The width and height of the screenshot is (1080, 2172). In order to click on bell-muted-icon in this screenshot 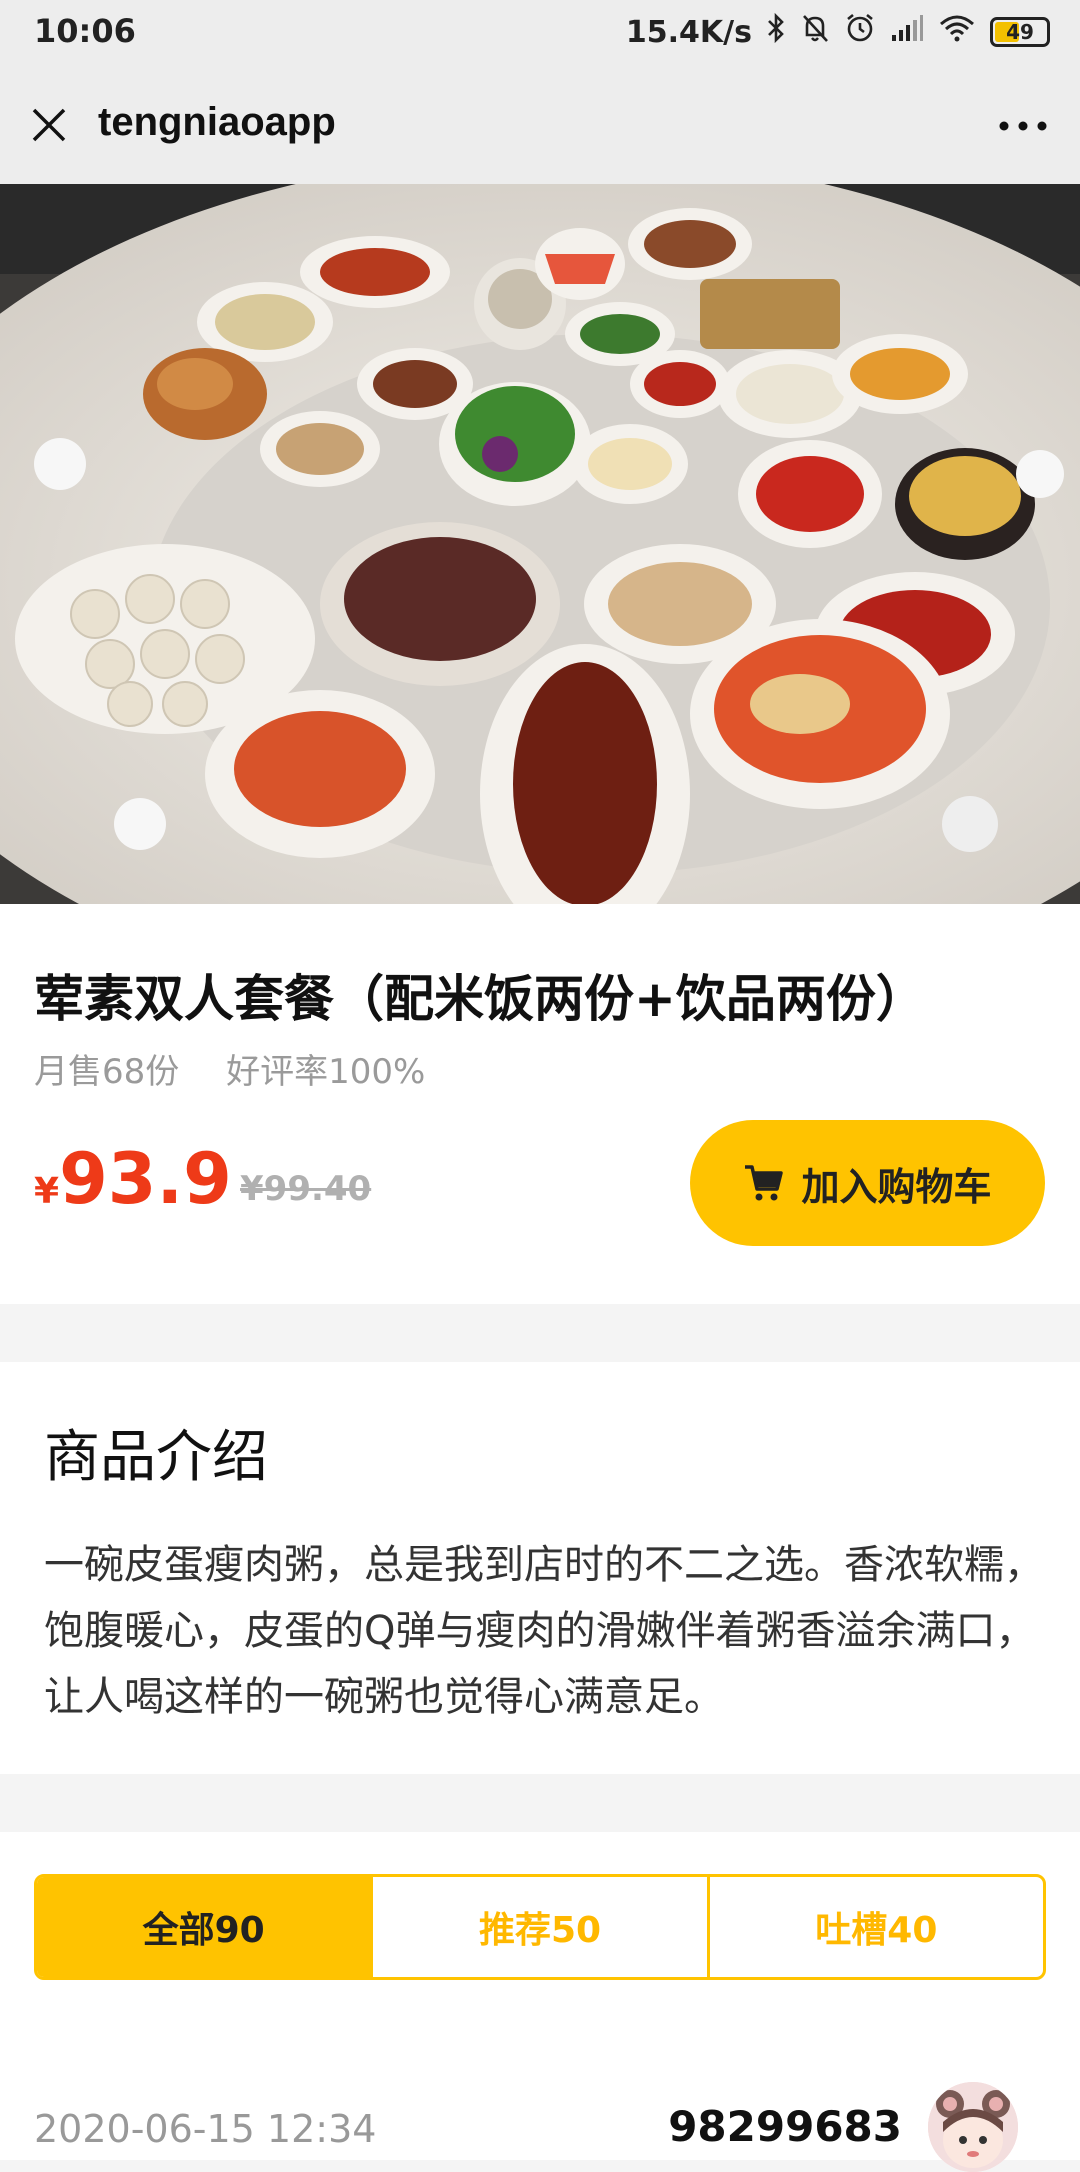, I will do `click(815, 32)`.